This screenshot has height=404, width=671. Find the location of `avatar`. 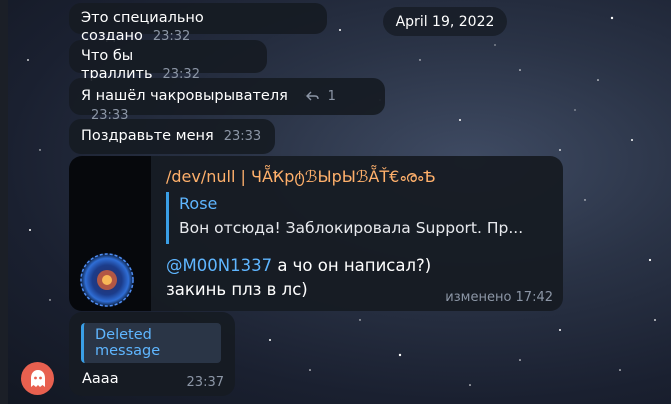

avatar is located at coordinates (37, 378).